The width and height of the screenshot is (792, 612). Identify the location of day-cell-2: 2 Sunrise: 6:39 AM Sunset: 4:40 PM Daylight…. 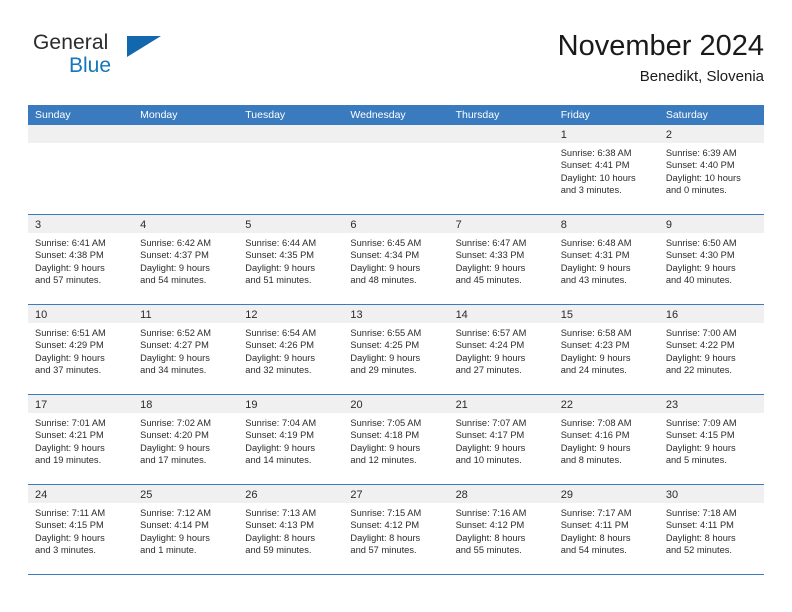
(711, 169).